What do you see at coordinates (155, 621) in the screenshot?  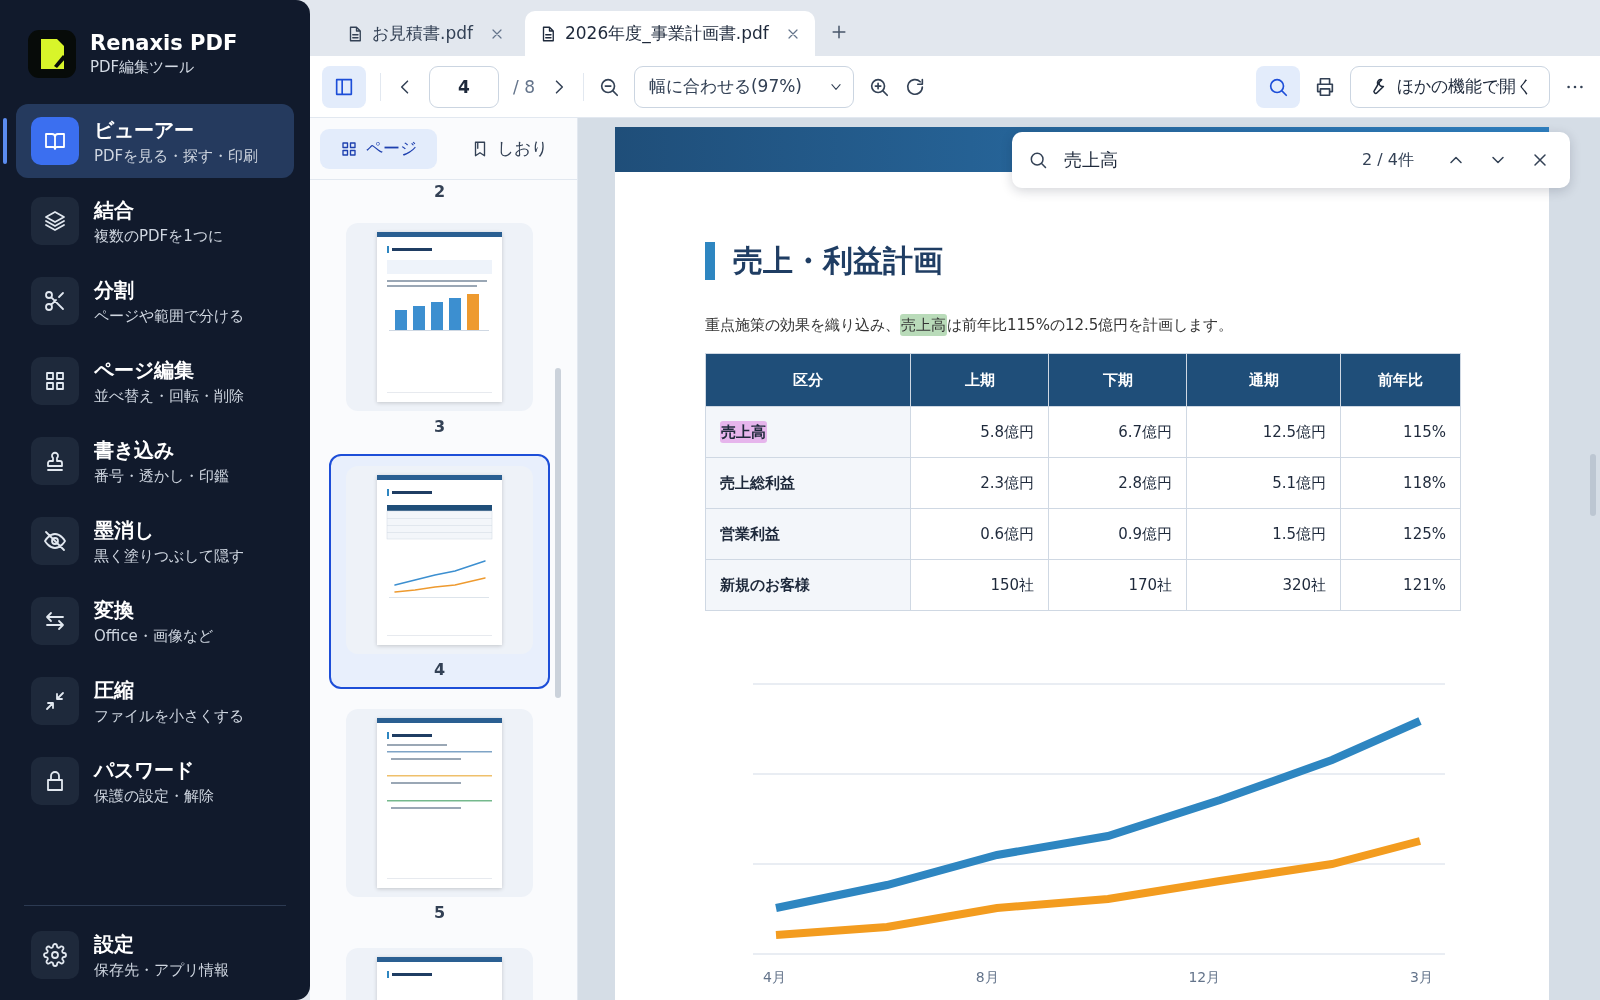 I see `nav-item: 変換 Office・画像など` at bounding box center [155, 621].